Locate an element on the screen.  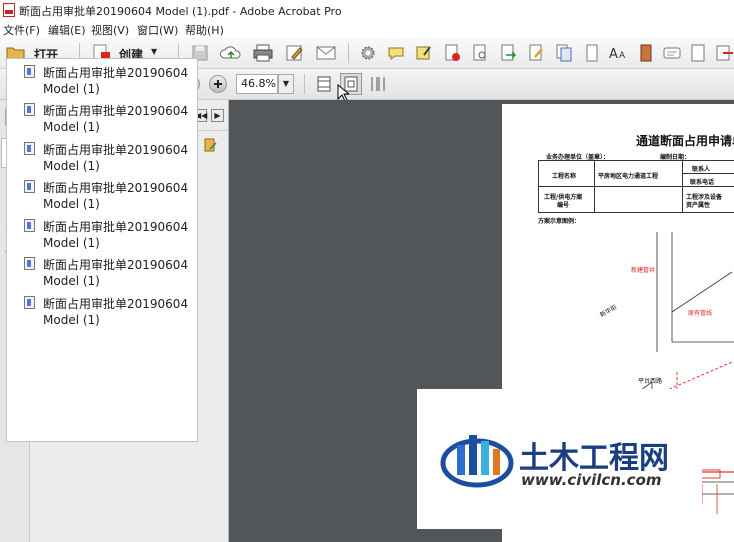
secure-button is located at coordinates (452, 53).